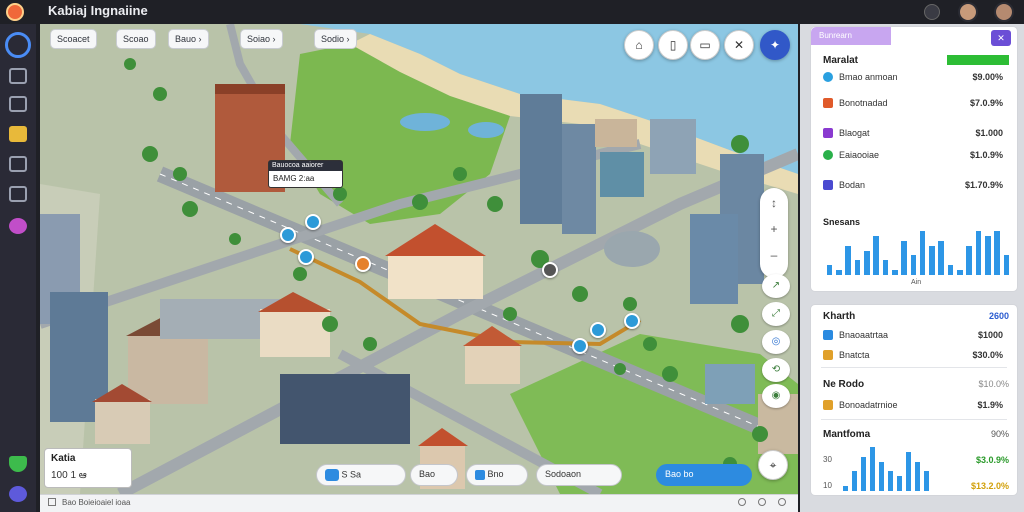  Describe the element at coordinates (541, 159) in the screenshot. I see `tower-a` at that location.